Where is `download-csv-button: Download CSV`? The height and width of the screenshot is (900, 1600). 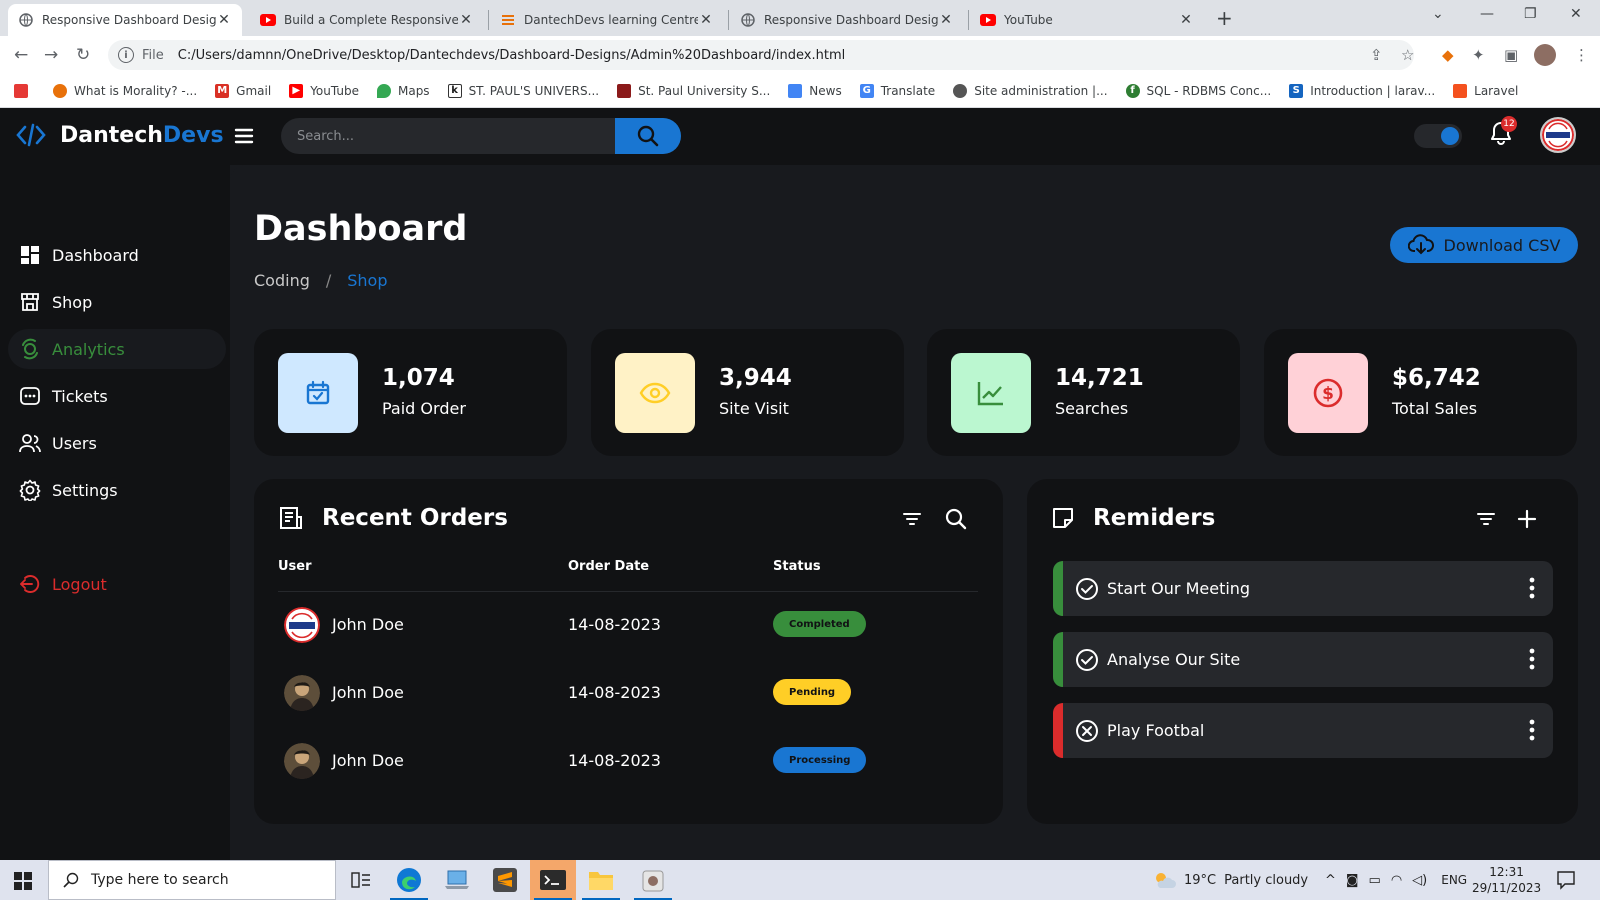
download-csv-button: Download CSV is located at coordinates (1484, 245).